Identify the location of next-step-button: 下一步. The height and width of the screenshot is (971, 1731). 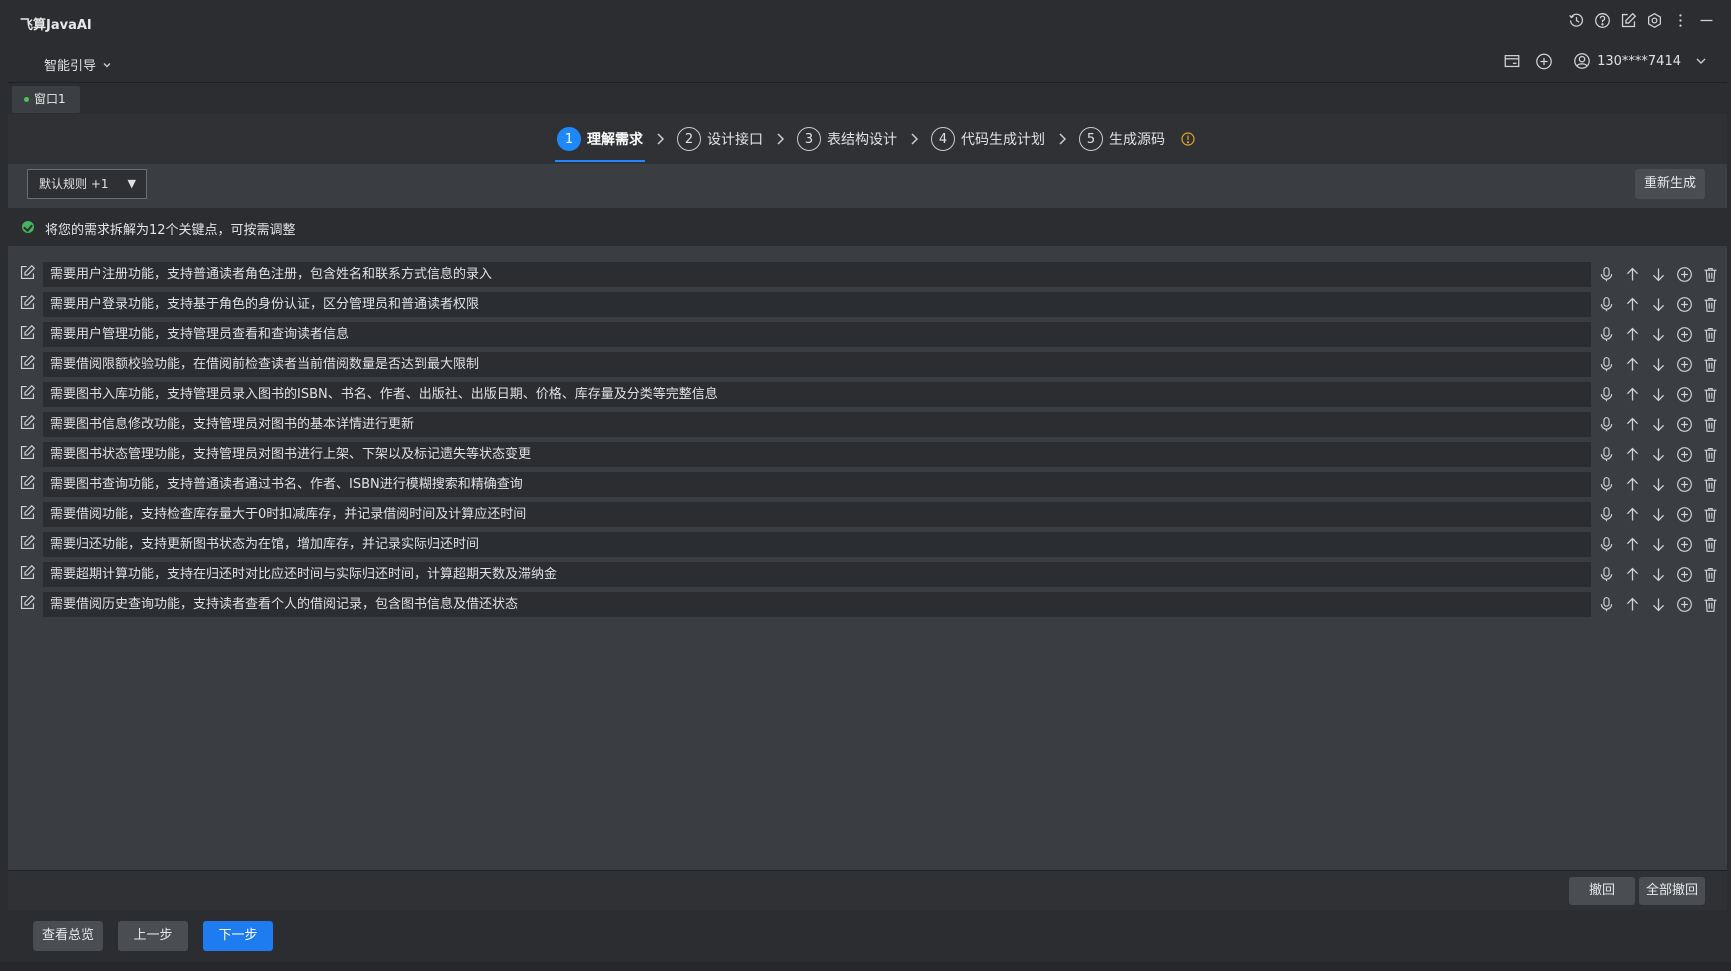
(238, 936).